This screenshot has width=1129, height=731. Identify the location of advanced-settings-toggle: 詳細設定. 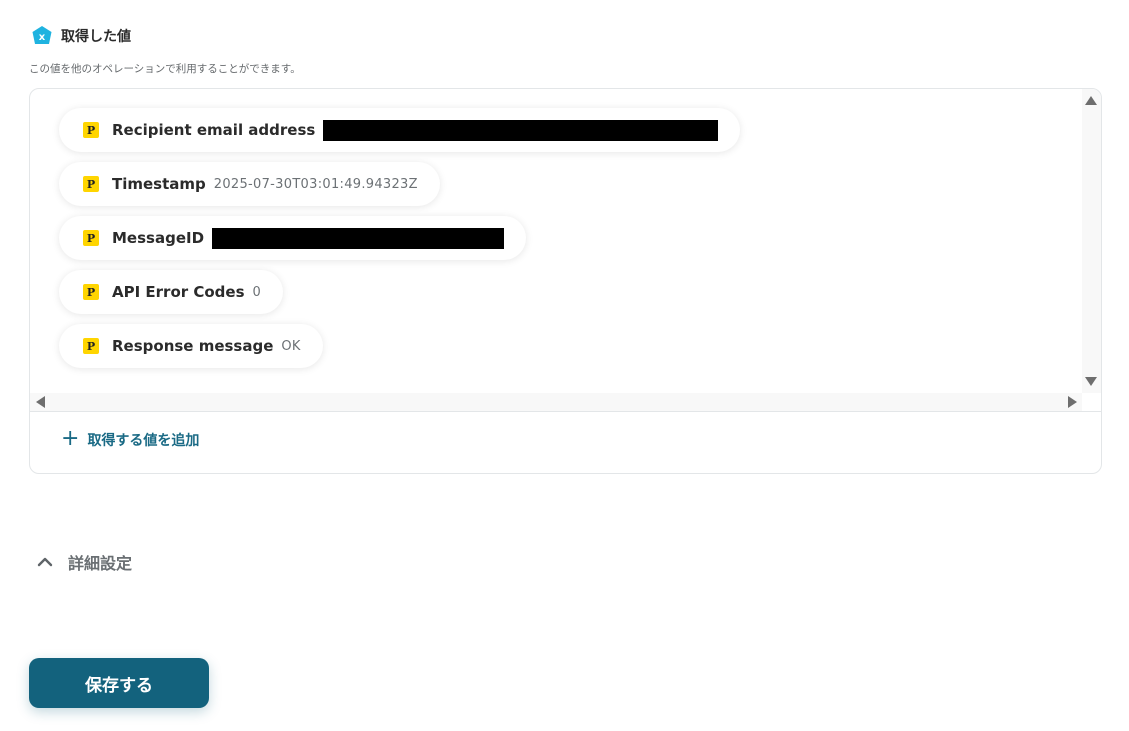
(84, 562).